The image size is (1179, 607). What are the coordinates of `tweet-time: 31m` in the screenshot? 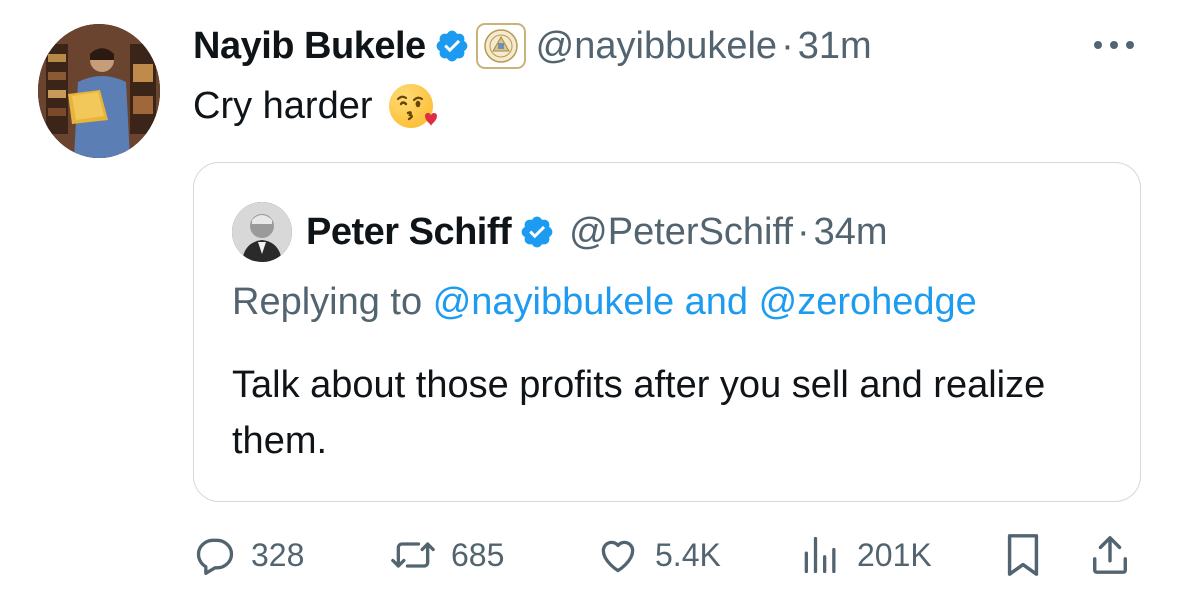 It's located at (835, 46).